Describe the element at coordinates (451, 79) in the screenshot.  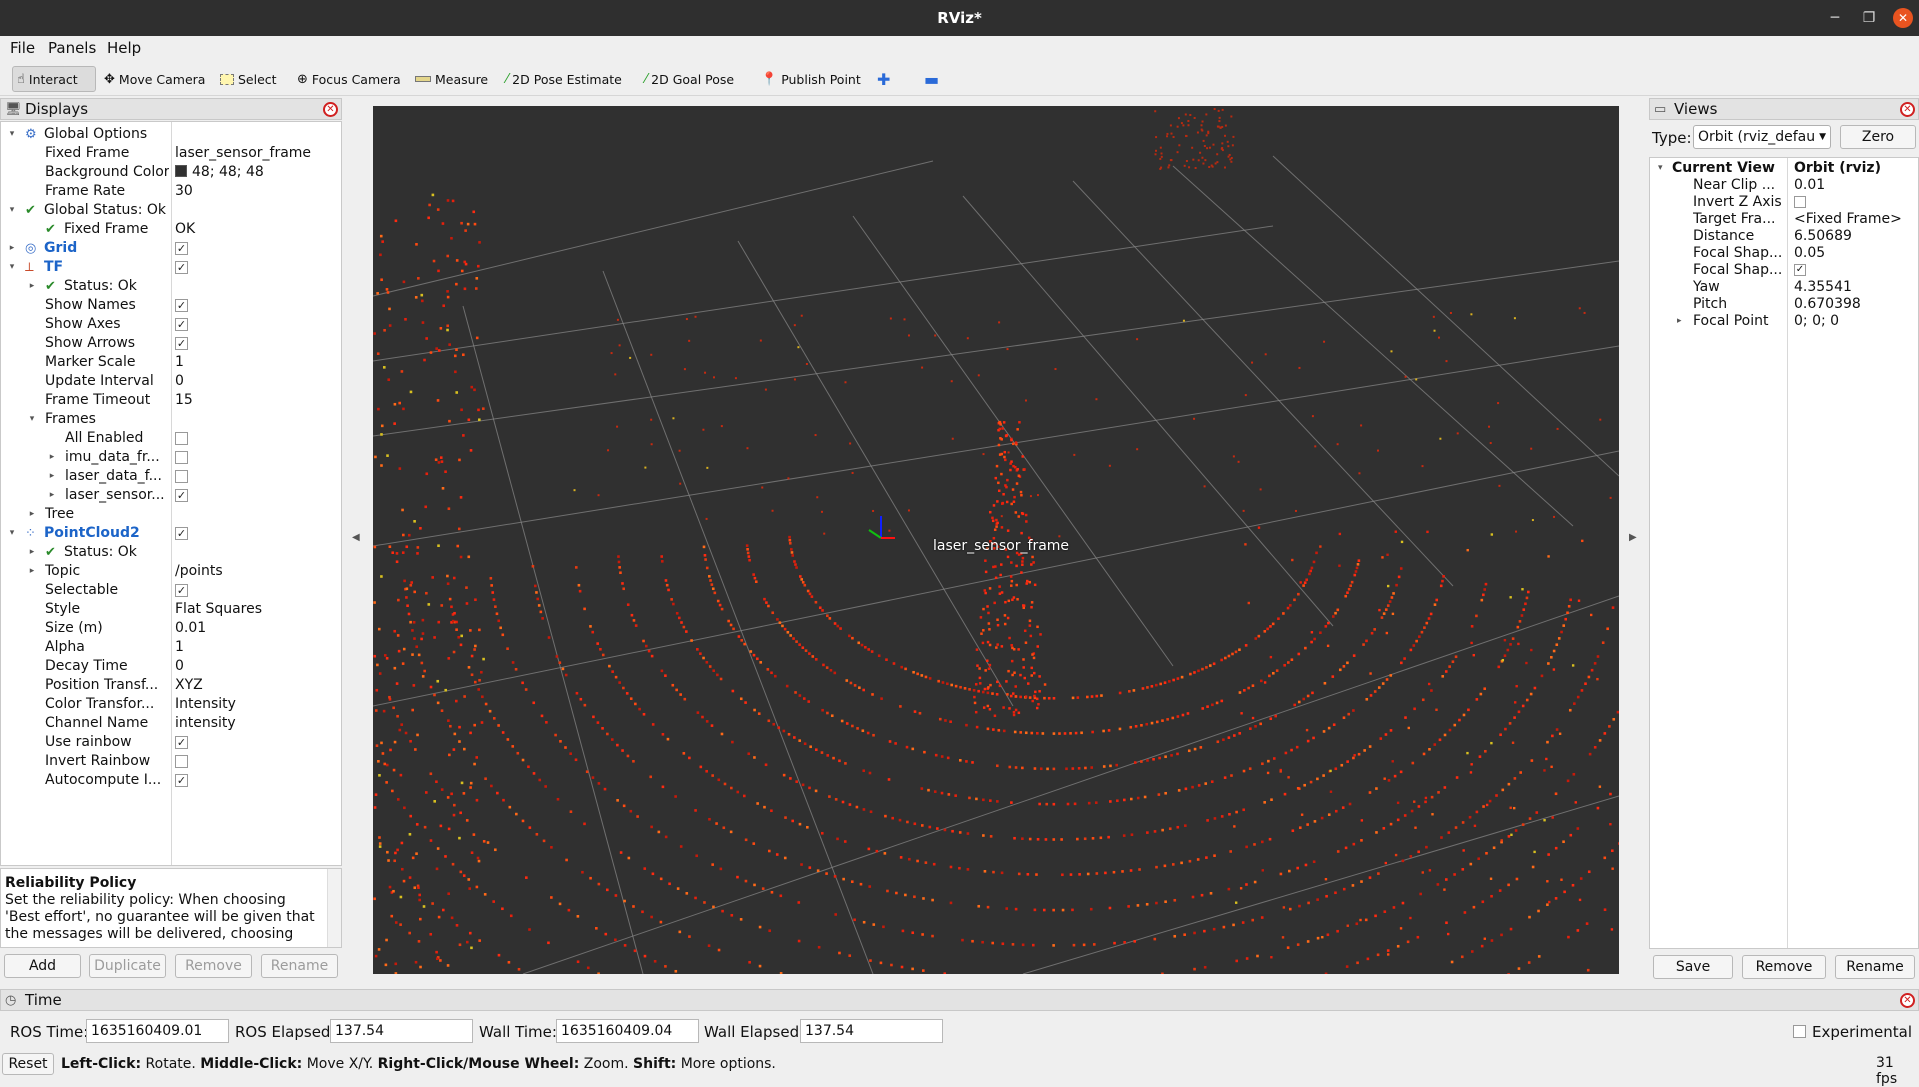
I see `measure-button: Measure` at that location.